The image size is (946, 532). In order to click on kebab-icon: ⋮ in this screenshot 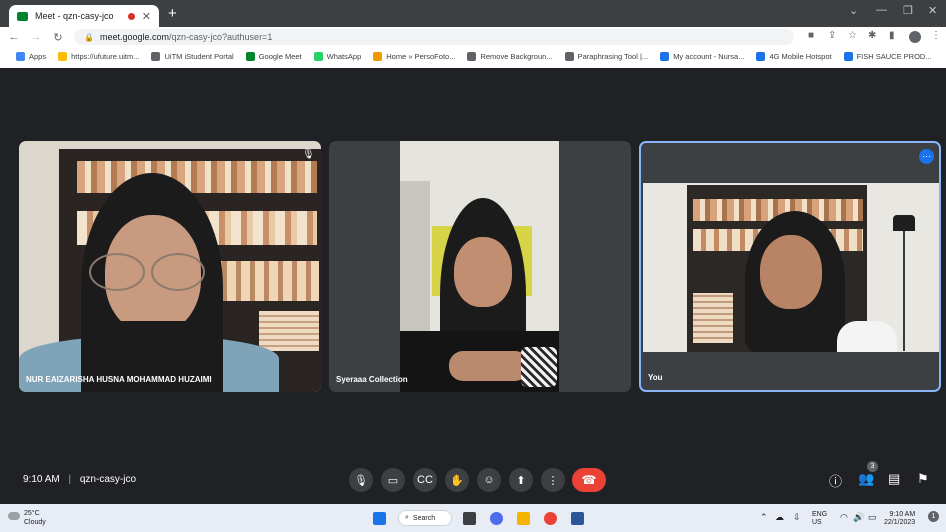, I will do `click(553, 480)`.